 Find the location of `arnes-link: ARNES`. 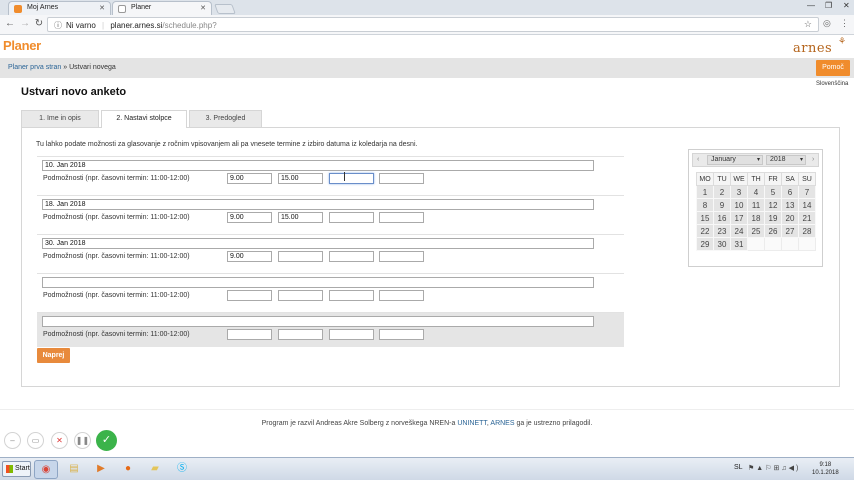

arnes-link: ARNES is located at coordinates (502, 423).